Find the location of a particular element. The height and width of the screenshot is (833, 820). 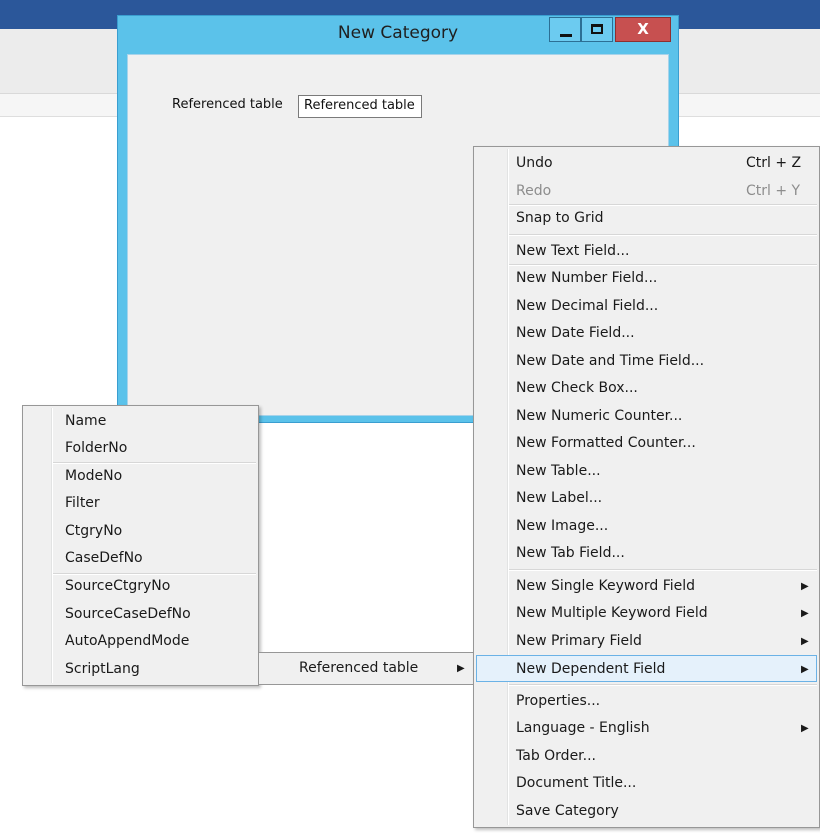

menu-item-folderno: FolderNo is located at coordinates (140, 448).